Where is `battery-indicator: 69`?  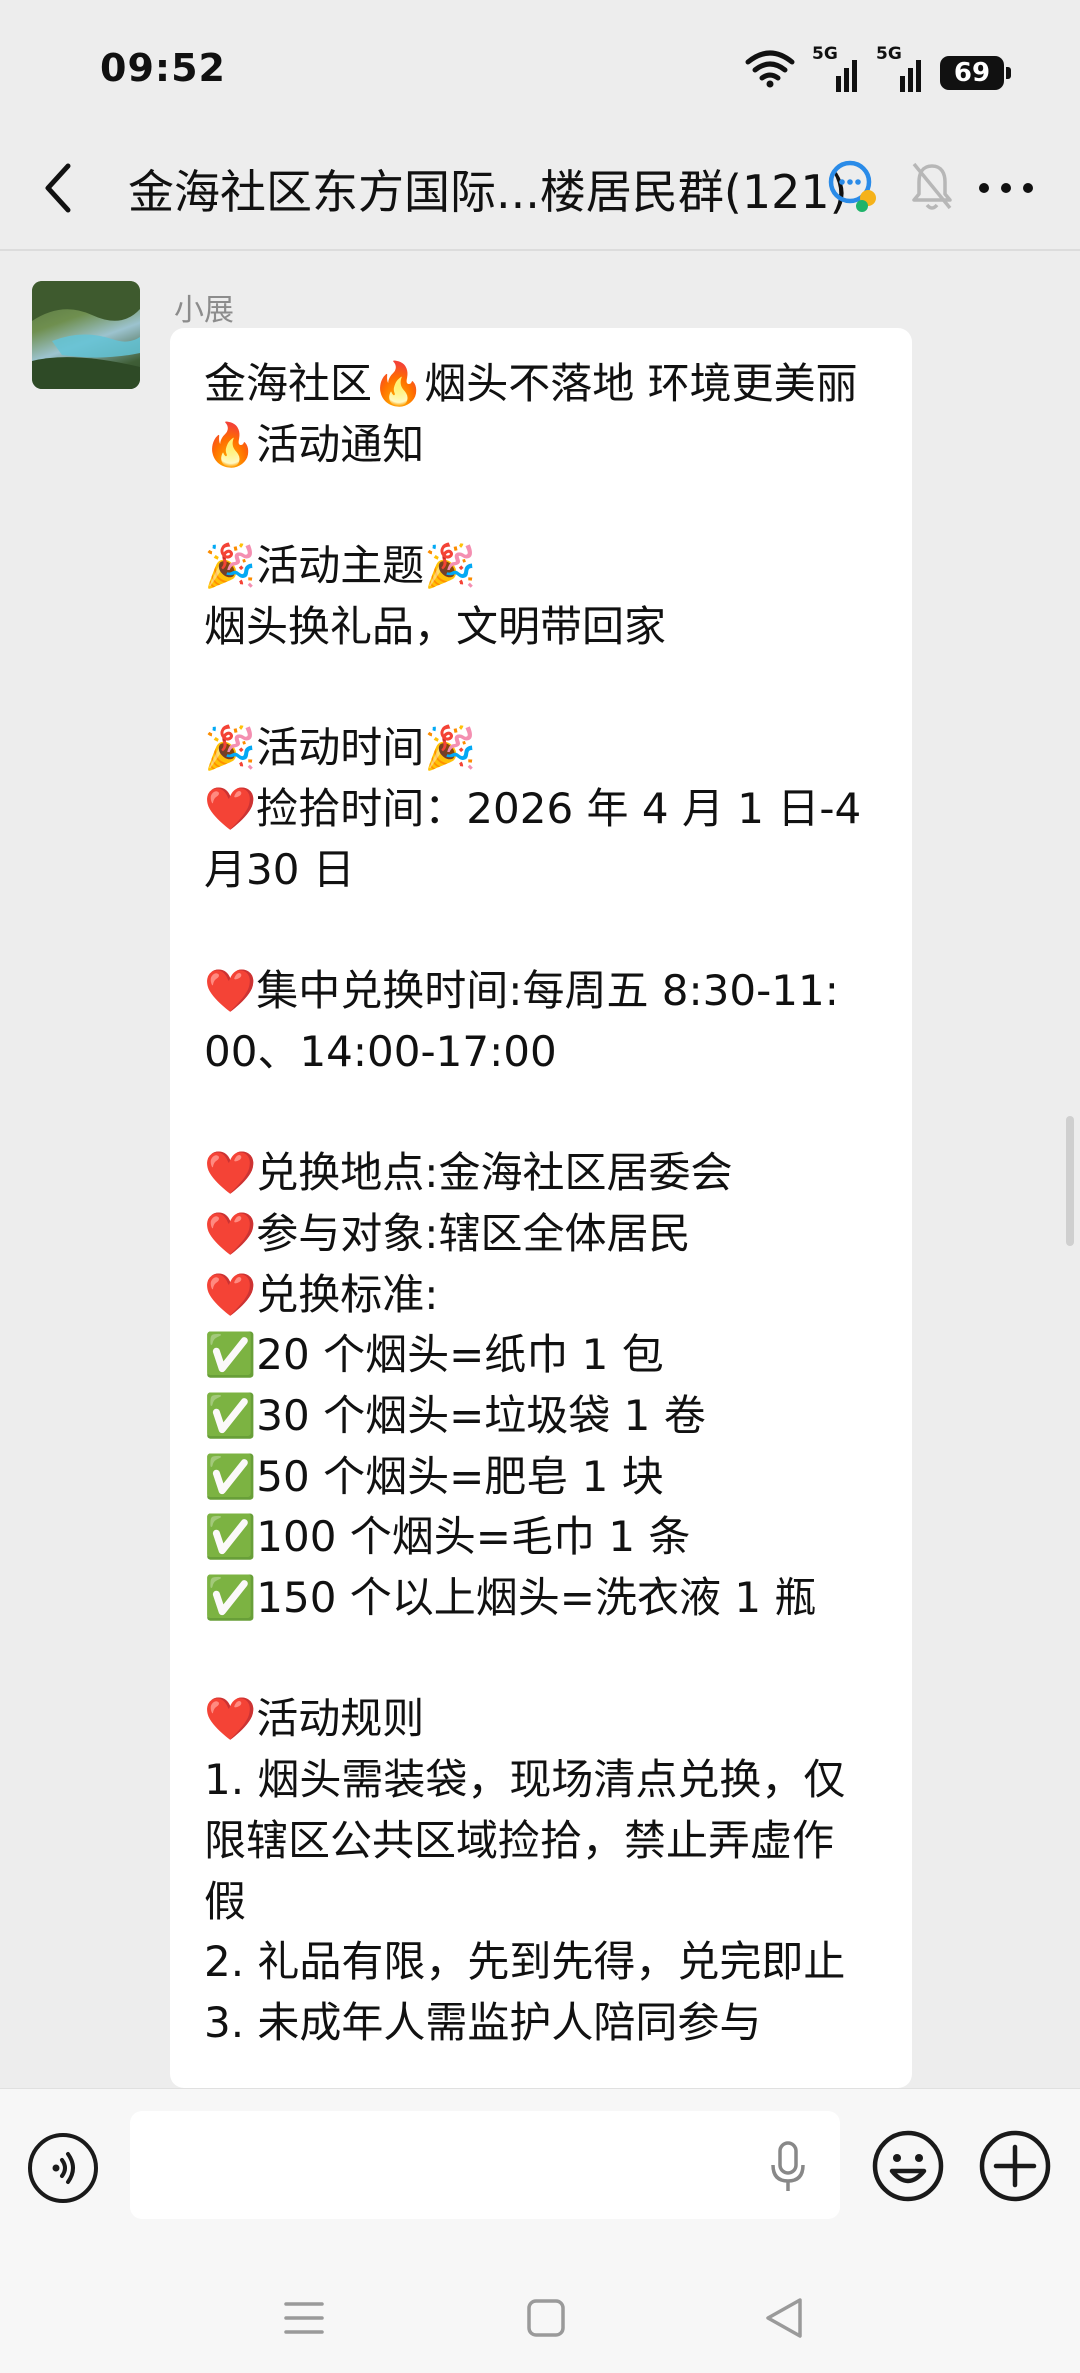 battery-indicator: 69 is located at coordinates (975, 73).